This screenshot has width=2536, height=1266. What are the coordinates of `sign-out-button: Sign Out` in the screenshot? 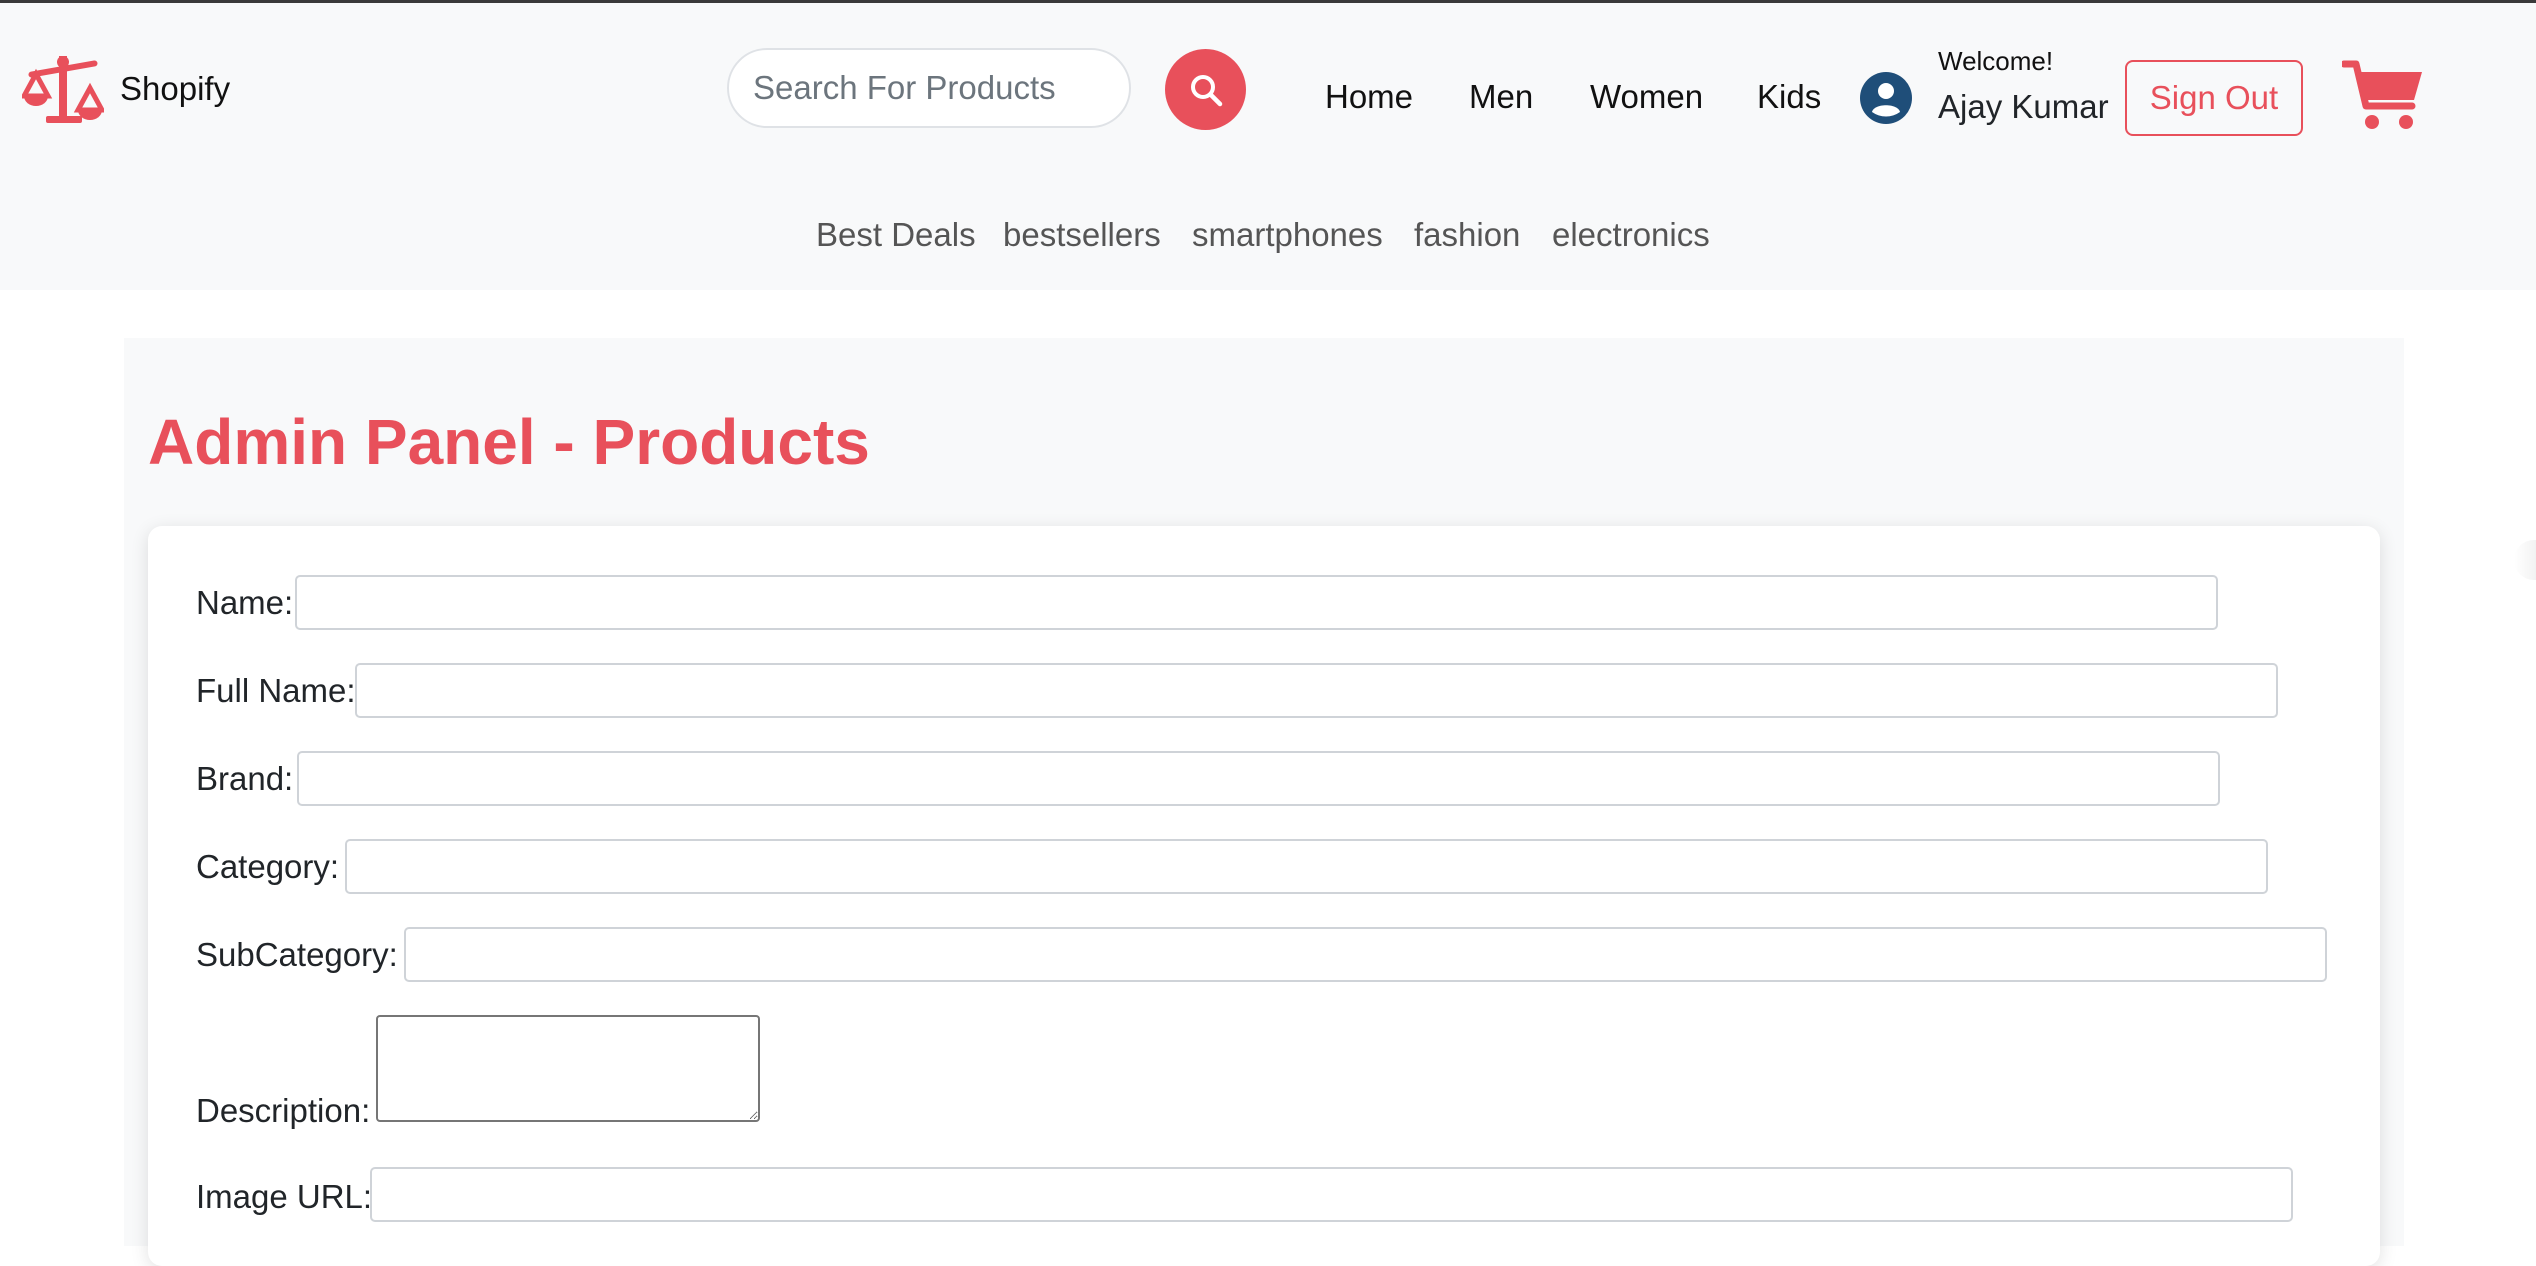 It's located at (2214, 98).